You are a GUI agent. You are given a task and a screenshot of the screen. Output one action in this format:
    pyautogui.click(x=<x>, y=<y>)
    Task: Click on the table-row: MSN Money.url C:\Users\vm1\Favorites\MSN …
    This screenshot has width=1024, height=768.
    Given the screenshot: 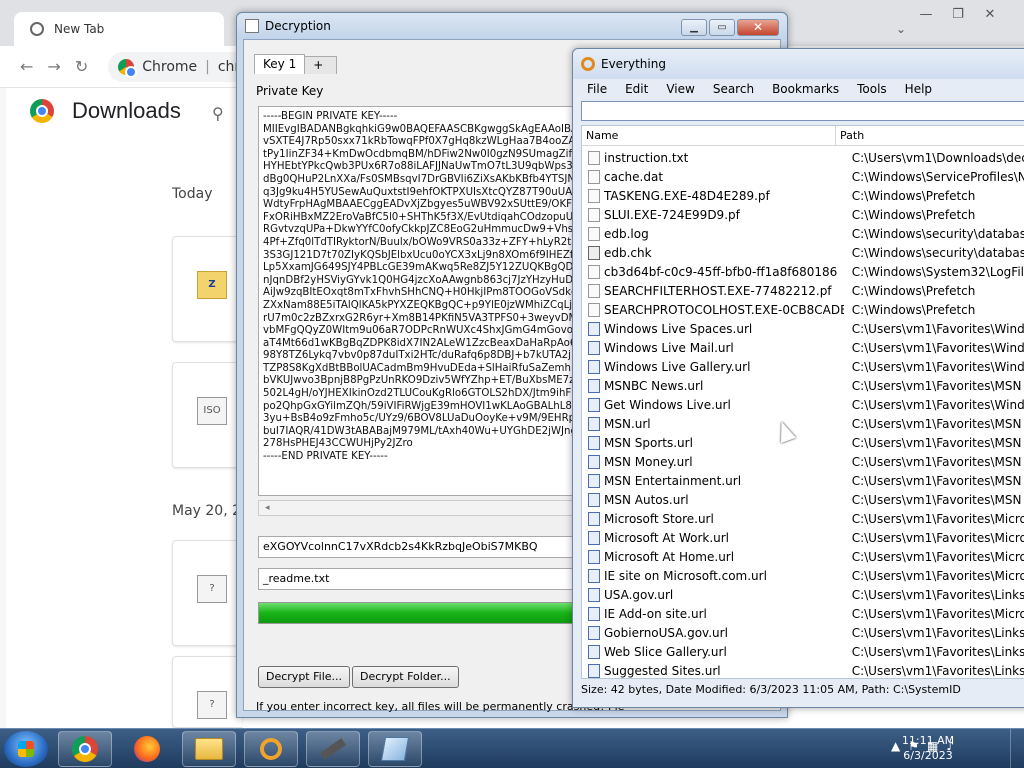 What is the action you would take?
    pyautogui.click(x=803, y=461)
    